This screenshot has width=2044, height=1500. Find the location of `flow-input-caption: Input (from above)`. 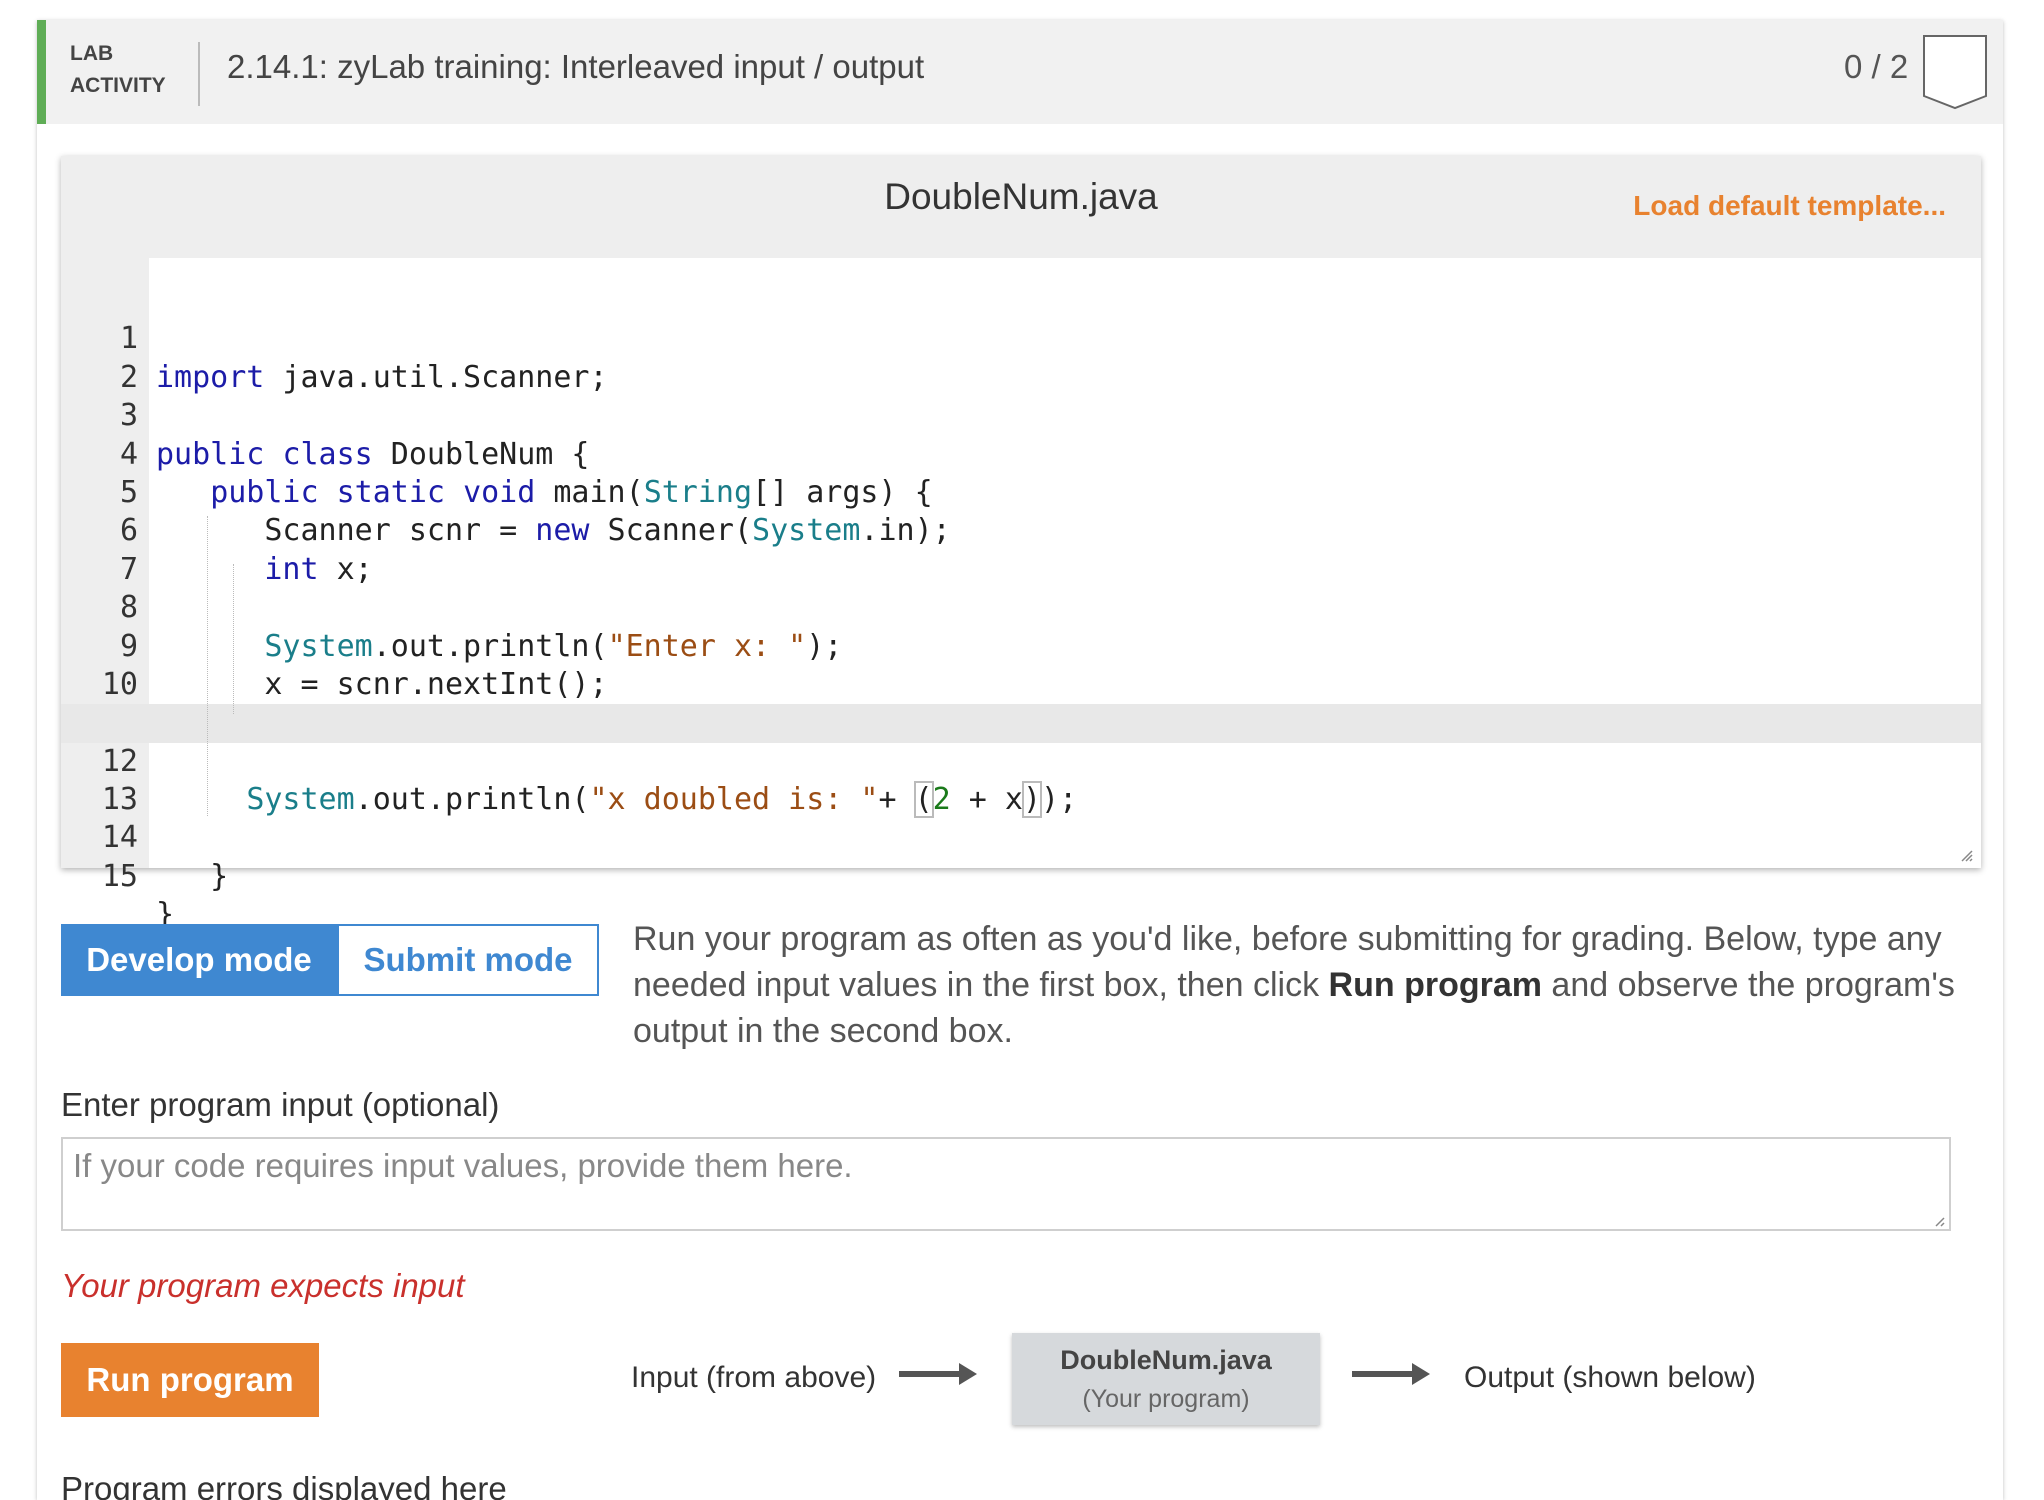

flow-input-caption: Input (from above) is located at coordinates (754, 1377).